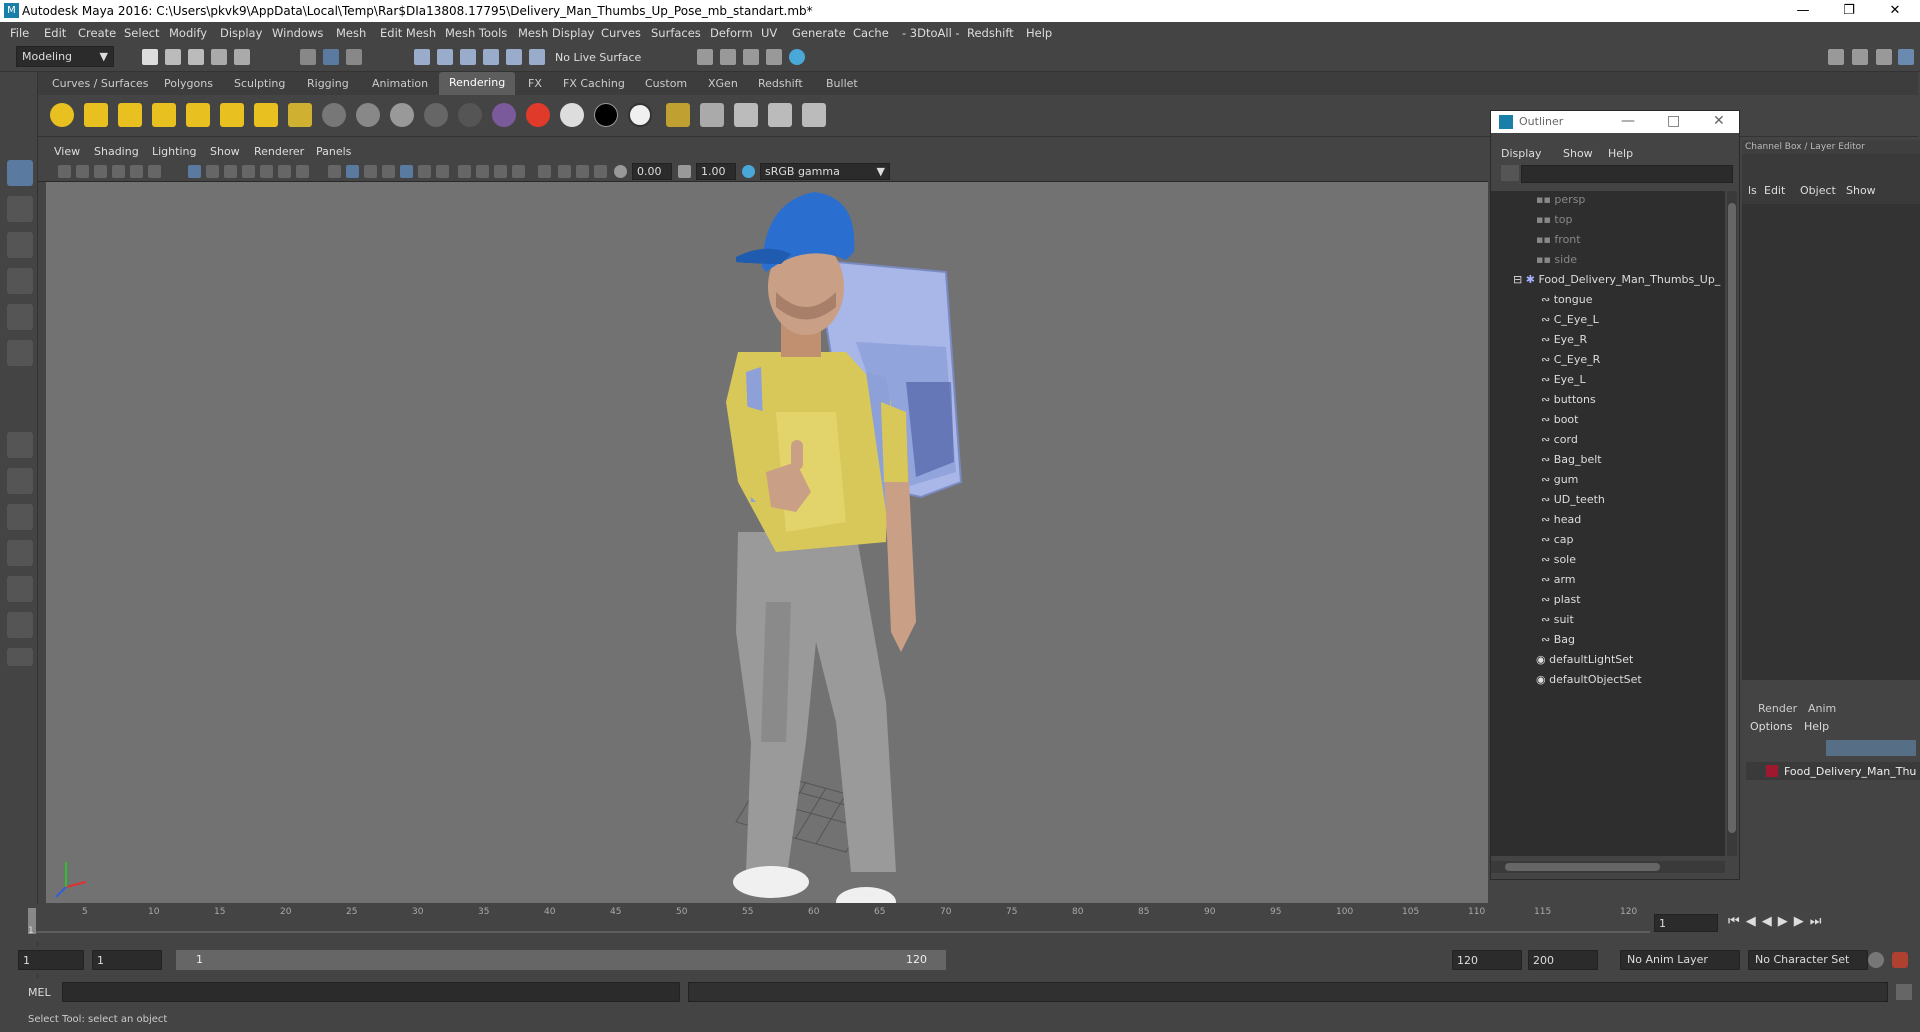 Image resolution: width=1920 pixels, height=1032 pixels. I want to click on list-item: ∾ tongue, so click(1566, 302).